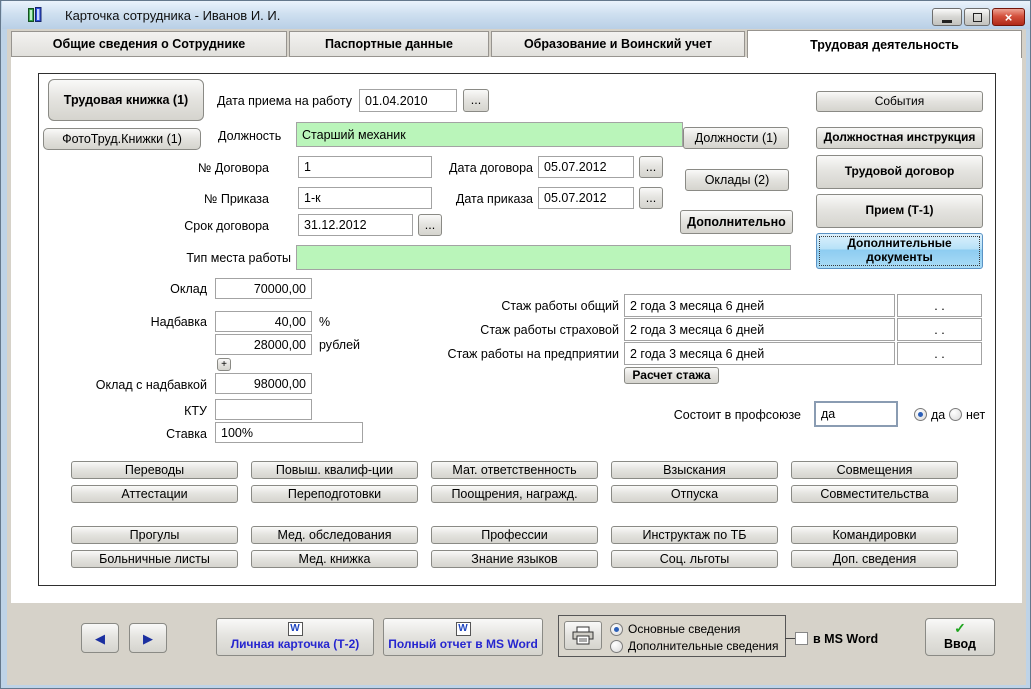 Image resolution: width=1031 pixels, height=689 pixels. I want to click on order-no-label: № Приказа, so click(236, 199).